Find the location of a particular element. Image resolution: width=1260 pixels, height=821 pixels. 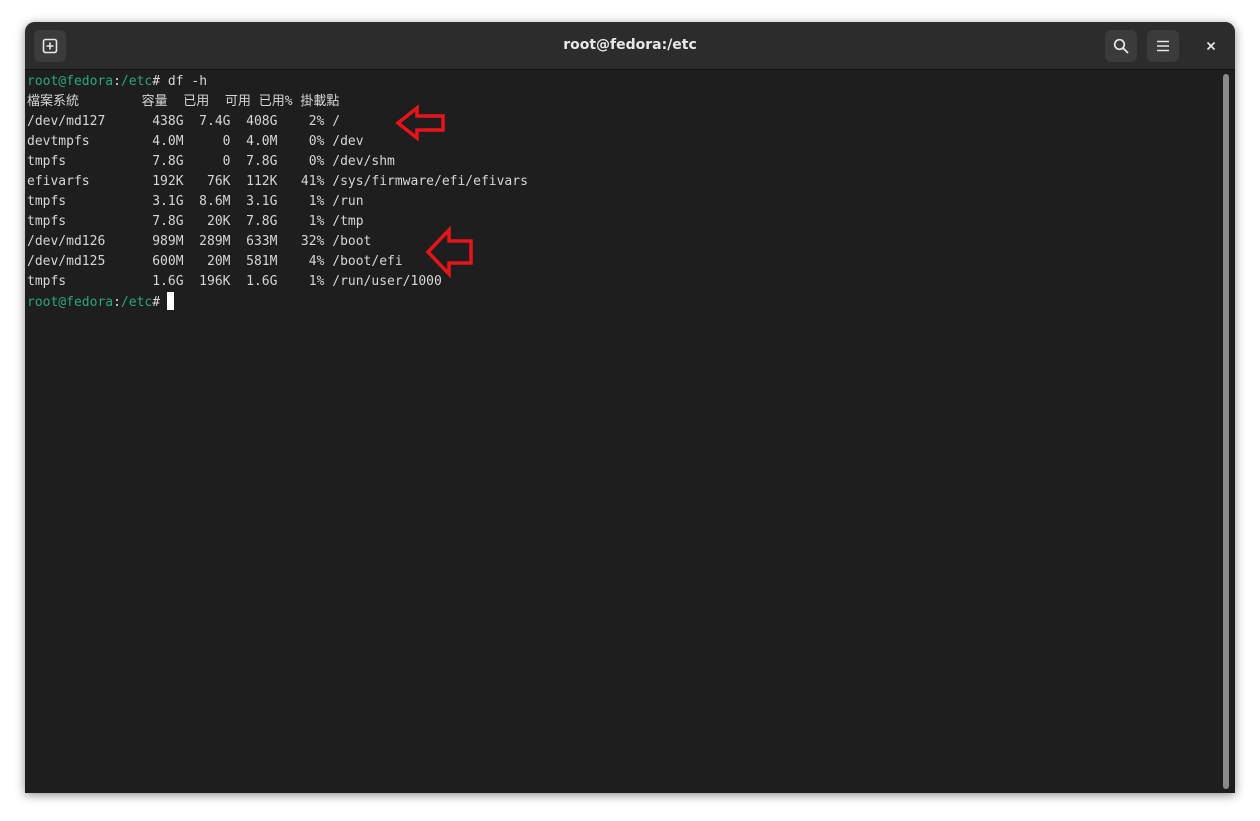

new-tab-icon is located at coordinates (50, 46).